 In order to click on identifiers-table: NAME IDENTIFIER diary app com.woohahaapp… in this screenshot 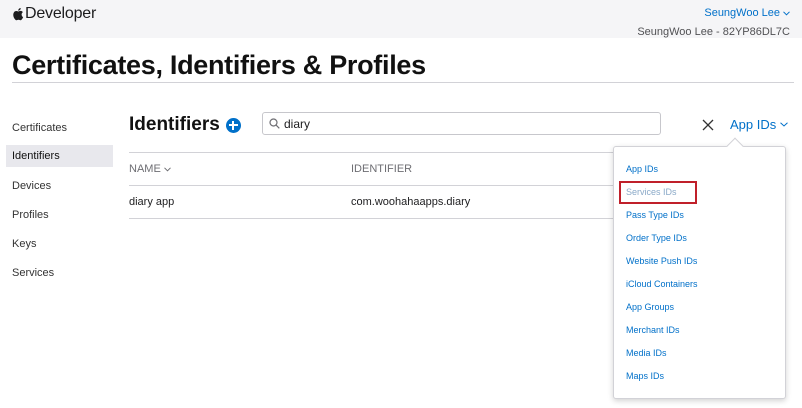, I will do `click(371, 185)`.